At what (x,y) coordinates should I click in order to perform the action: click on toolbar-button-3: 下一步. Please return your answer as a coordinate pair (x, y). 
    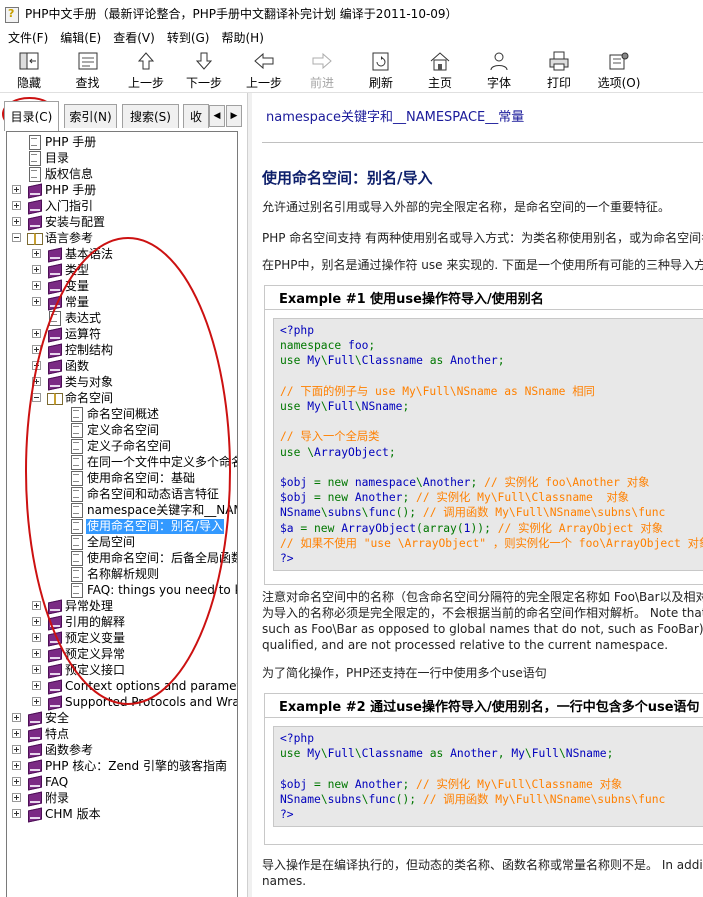
    Looking at the image, I should click on (204, 70).